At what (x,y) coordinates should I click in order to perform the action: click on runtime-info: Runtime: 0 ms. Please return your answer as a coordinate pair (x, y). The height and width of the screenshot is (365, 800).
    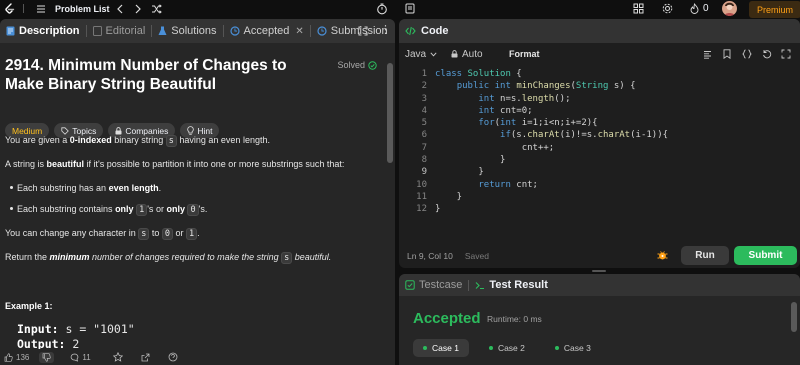
    Looking at the image, I should click on (514, 319).